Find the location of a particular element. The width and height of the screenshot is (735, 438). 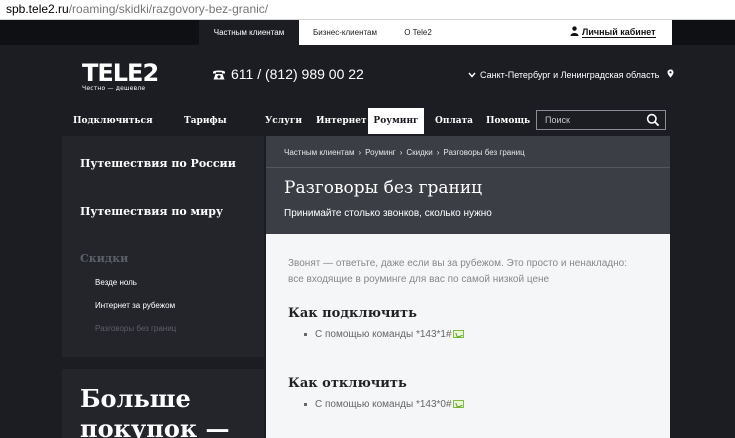

region-label: Санкт-Петербург и Ленинградская область is located at coordinates (570, 75).